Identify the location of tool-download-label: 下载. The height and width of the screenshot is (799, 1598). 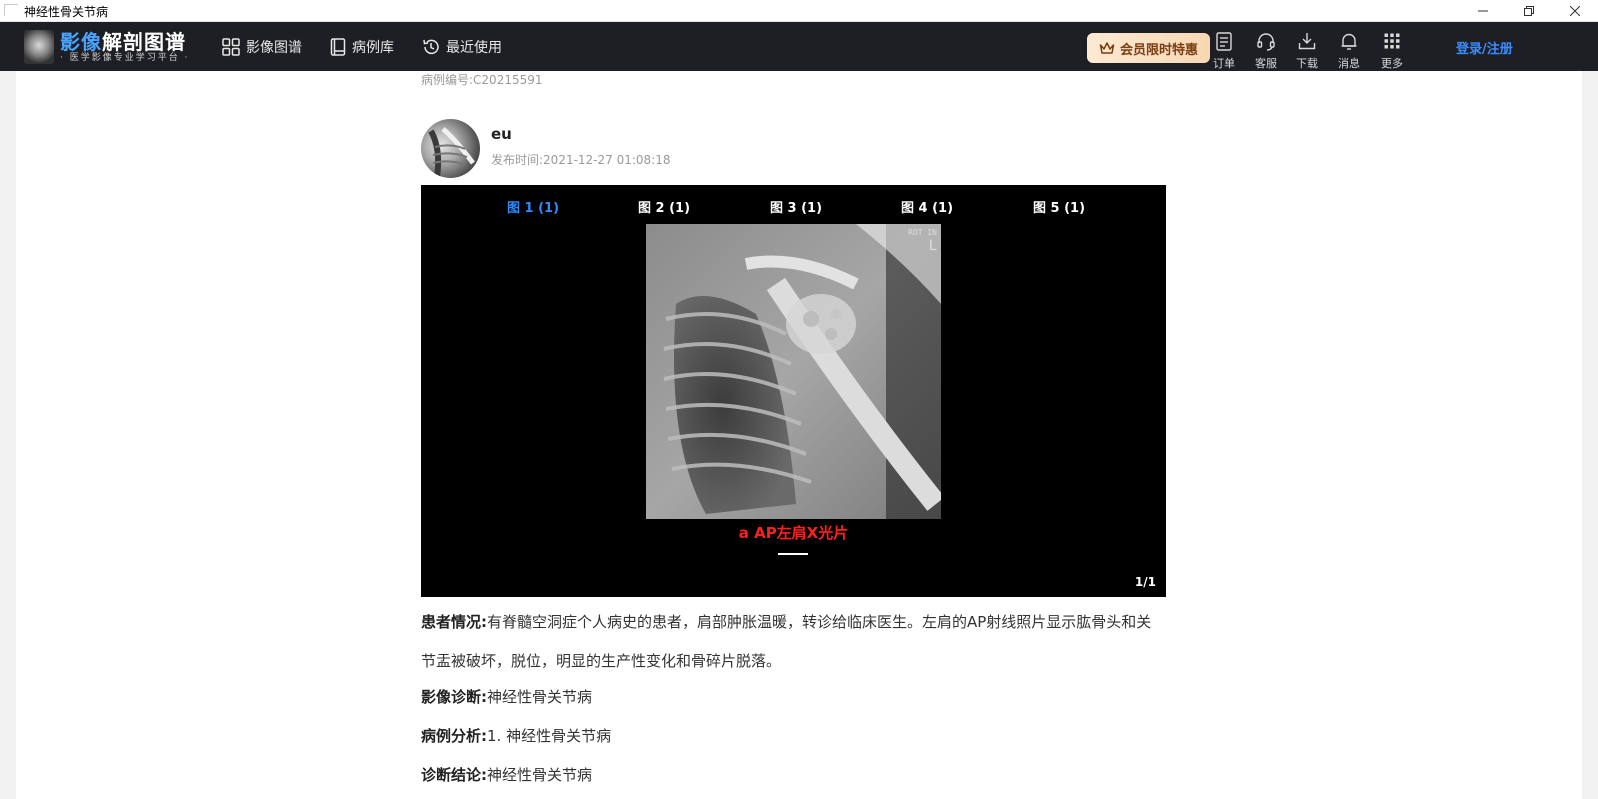
(1307, 63).